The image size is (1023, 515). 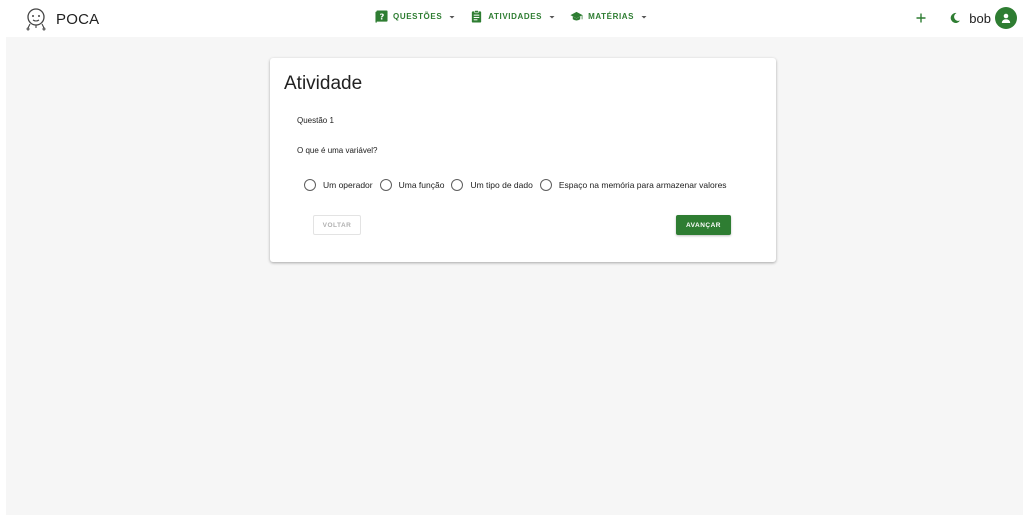 I want to click on back-button-label: VOLTAR, so click(x=337, y=225).